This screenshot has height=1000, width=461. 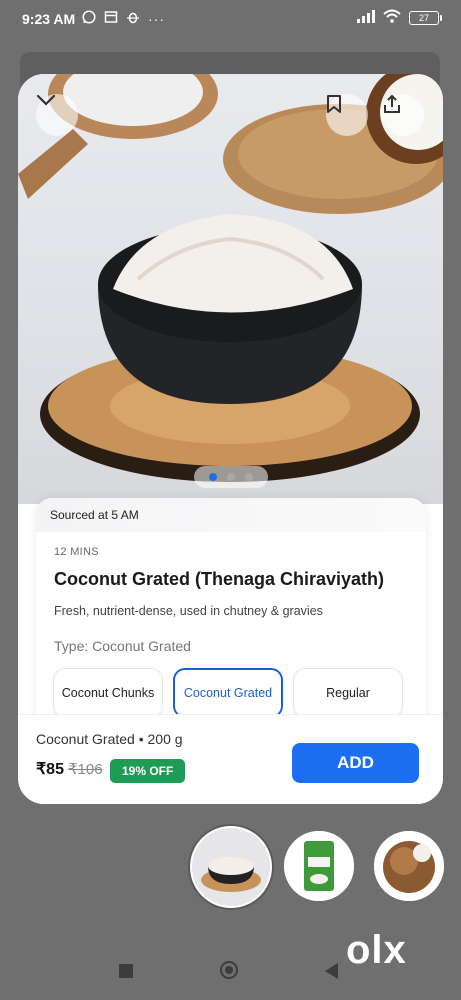 I want to click on image-thumbnails, so click(x=230, y=867).